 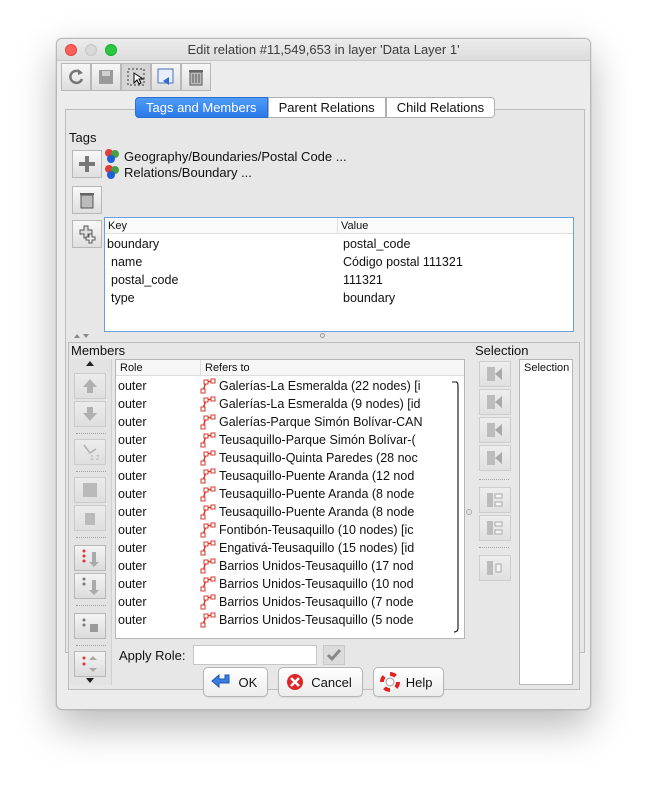 I want to click on member-ref: Fontibón-Teusaquillo (10 nodes) [ic, so click(x=323, y=530).